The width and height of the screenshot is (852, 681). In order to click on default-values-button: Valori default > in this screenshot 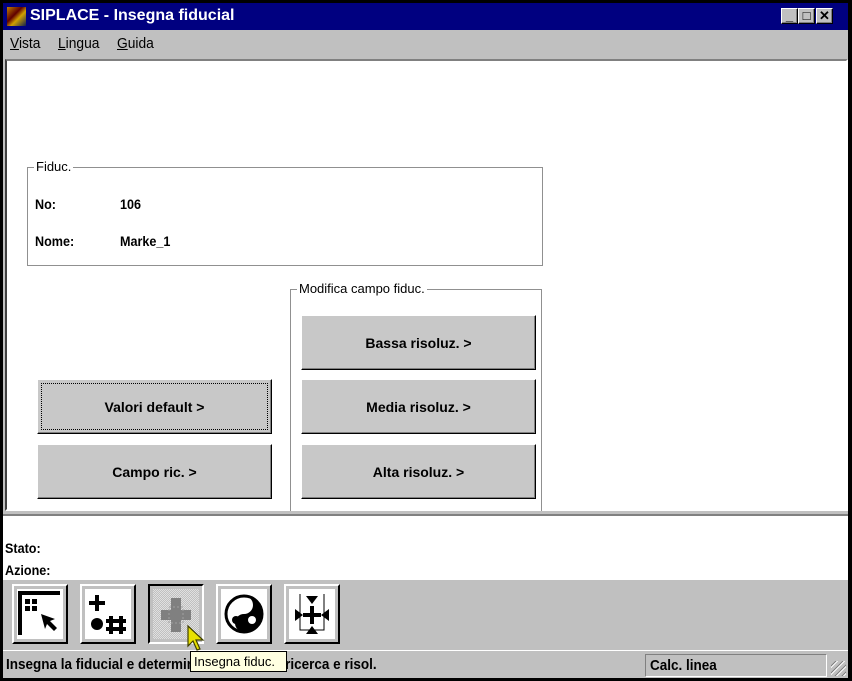, I will do `click(154, 406)`.